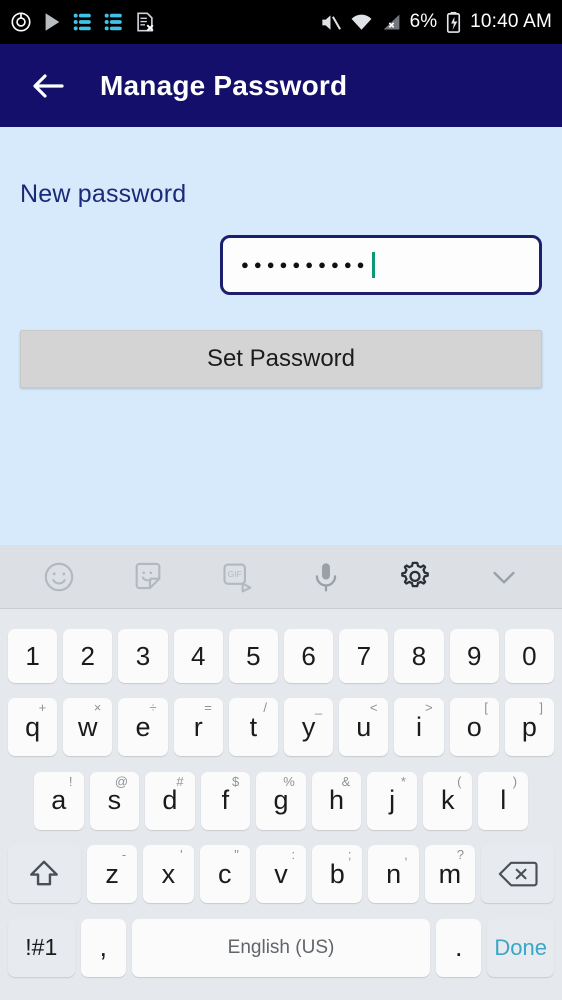 Image resolution: width=562 pixels, height=1000 pixels. Describe the element at coordinates (168, 874) in the screenshot. I see `key-x: ' x` at that location.